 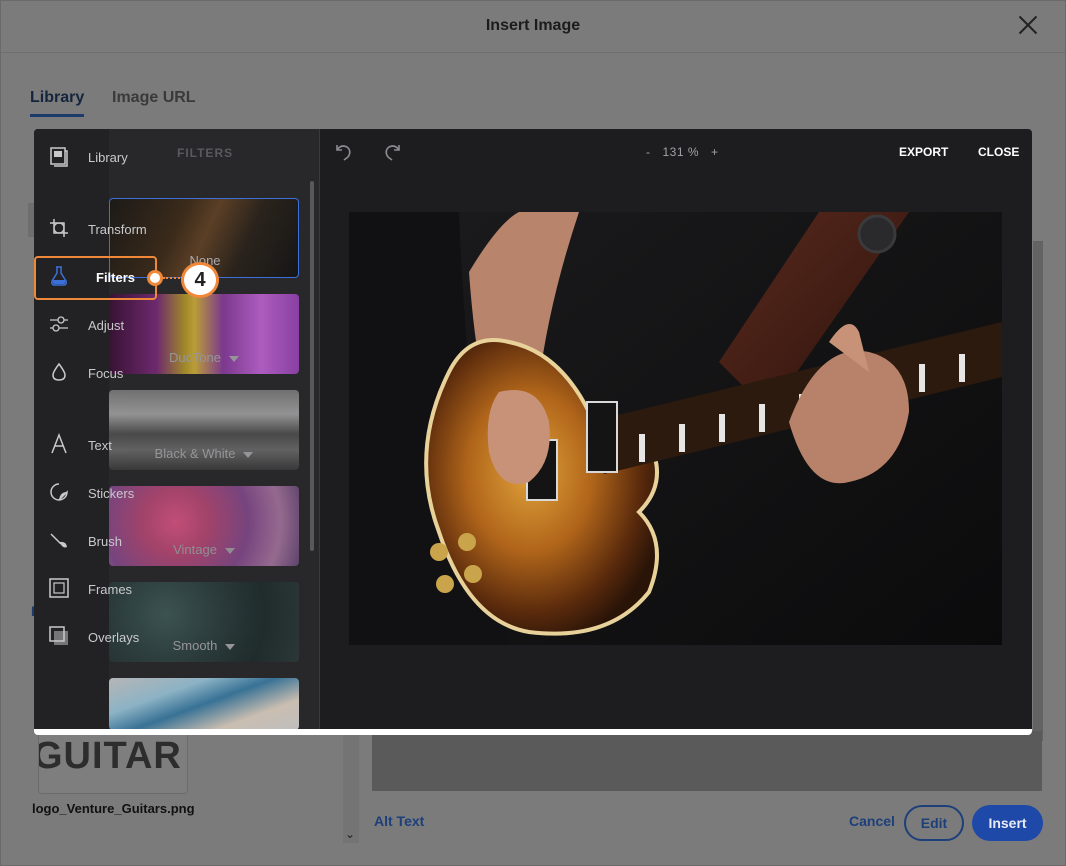 I want to click on zoom-control: -131 % +, so click(x=682, y=152).